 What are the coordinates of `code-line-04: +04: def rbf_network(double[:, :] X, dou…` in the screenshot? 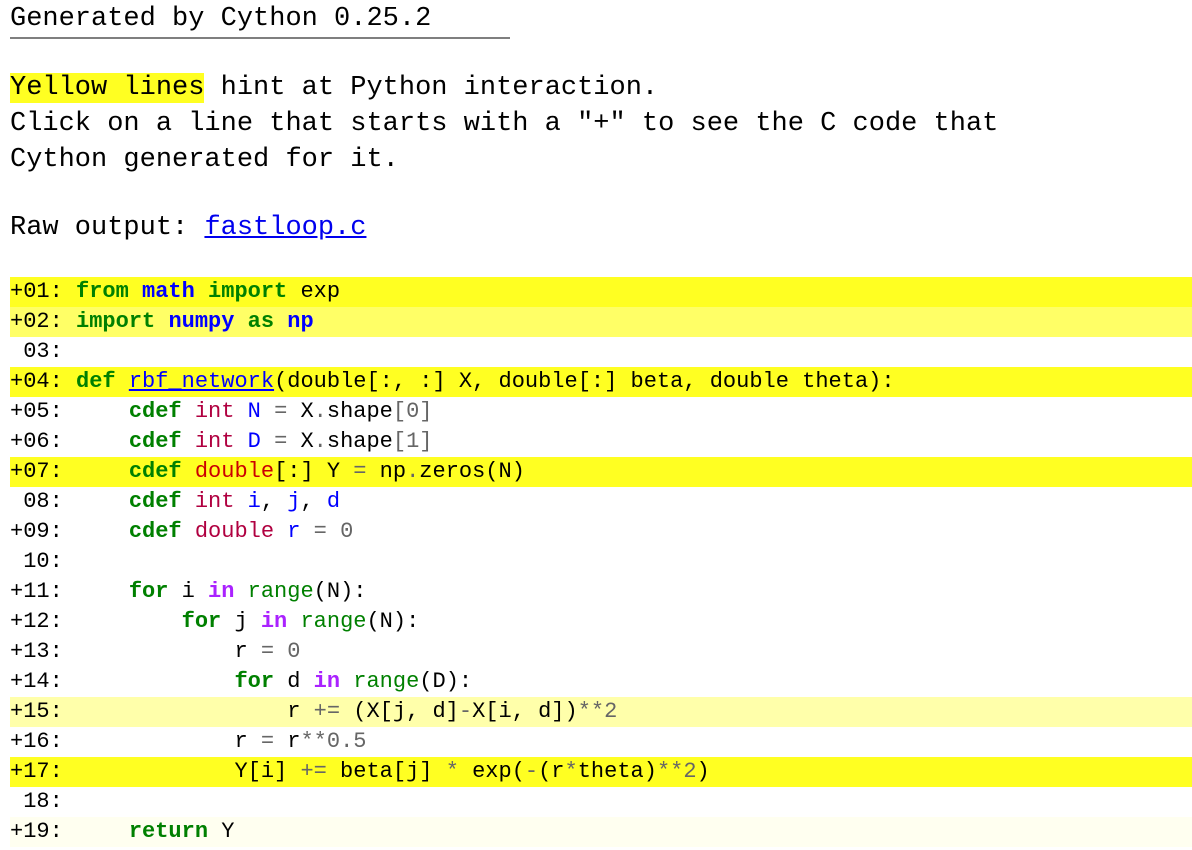 It's located at (601, 382).